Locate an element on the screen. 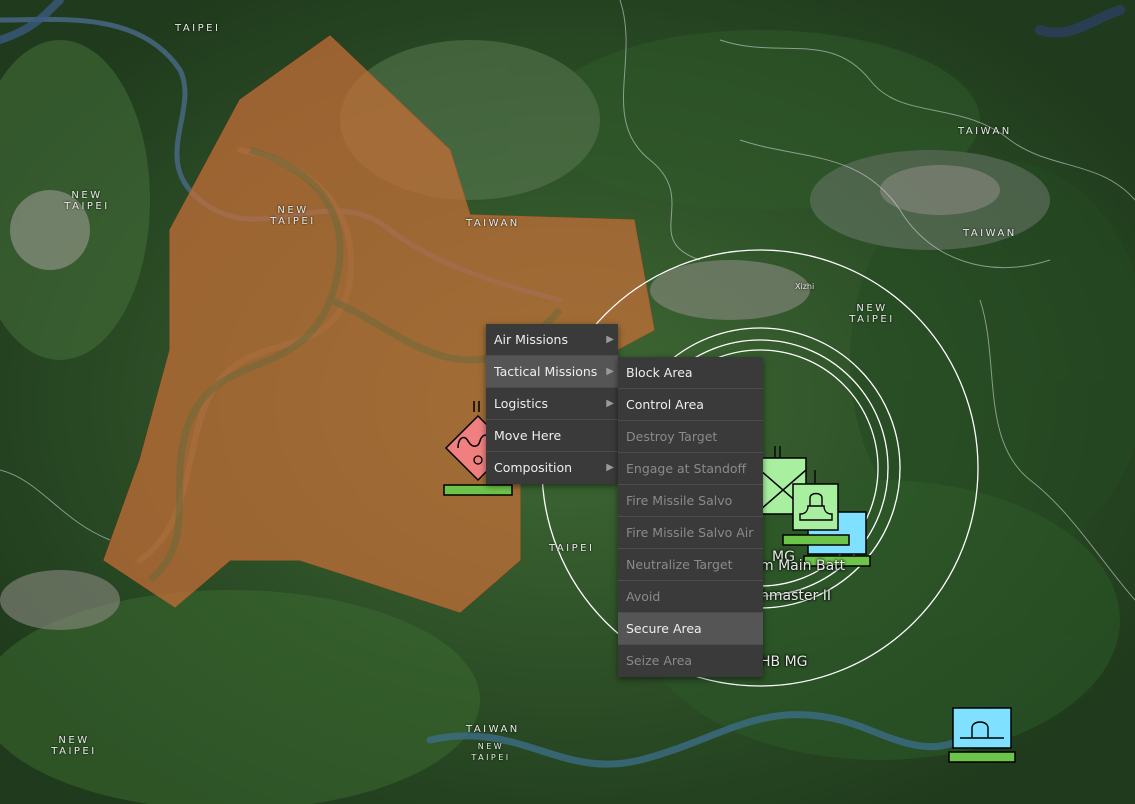 The height and width of the screenshot is (804, 1135). submenu-item-control-area: Control Area is located at coordinates (690, 405).